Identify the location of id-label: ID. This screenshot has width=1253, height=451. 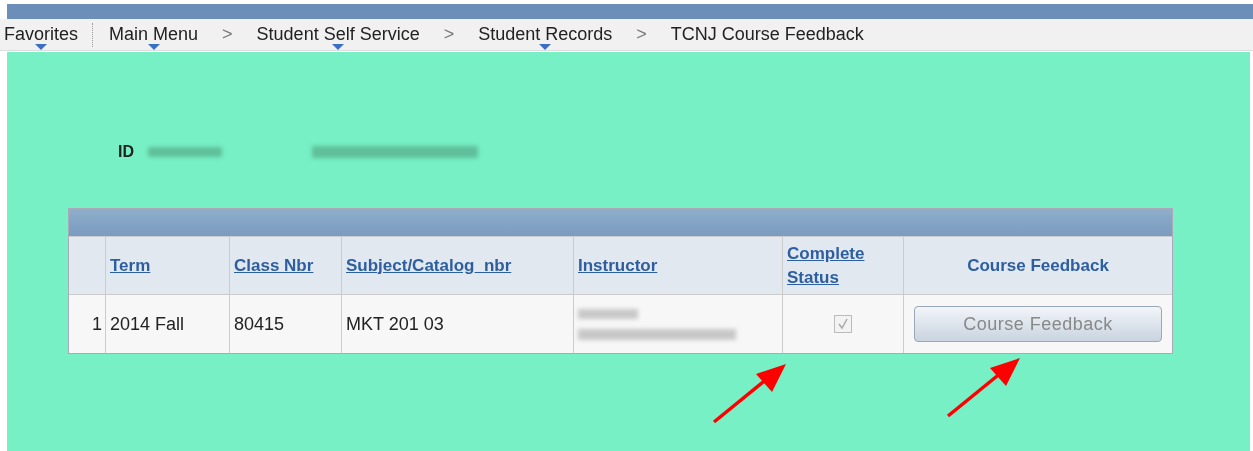
(126, 152).